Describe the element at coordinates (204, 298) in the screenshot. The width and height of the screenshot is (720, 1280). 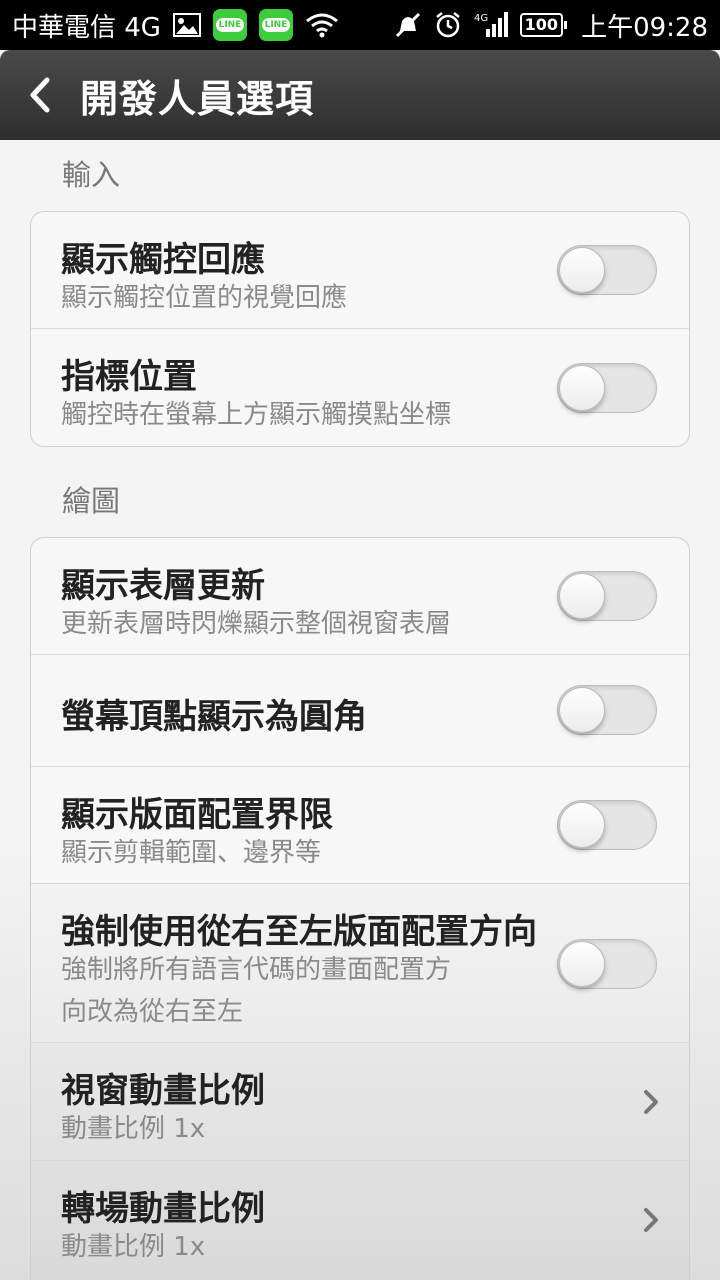
I see `setting-subtitle: 顯示觸控位置的視覺回應` at that location.